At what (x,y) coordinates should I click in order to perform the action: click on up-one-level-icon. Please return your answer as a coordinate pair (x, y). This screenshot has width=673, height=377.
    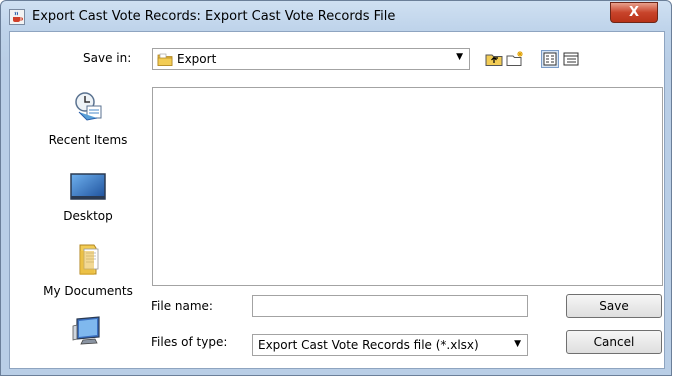
    Looking at the image, I should click on (494, 59).